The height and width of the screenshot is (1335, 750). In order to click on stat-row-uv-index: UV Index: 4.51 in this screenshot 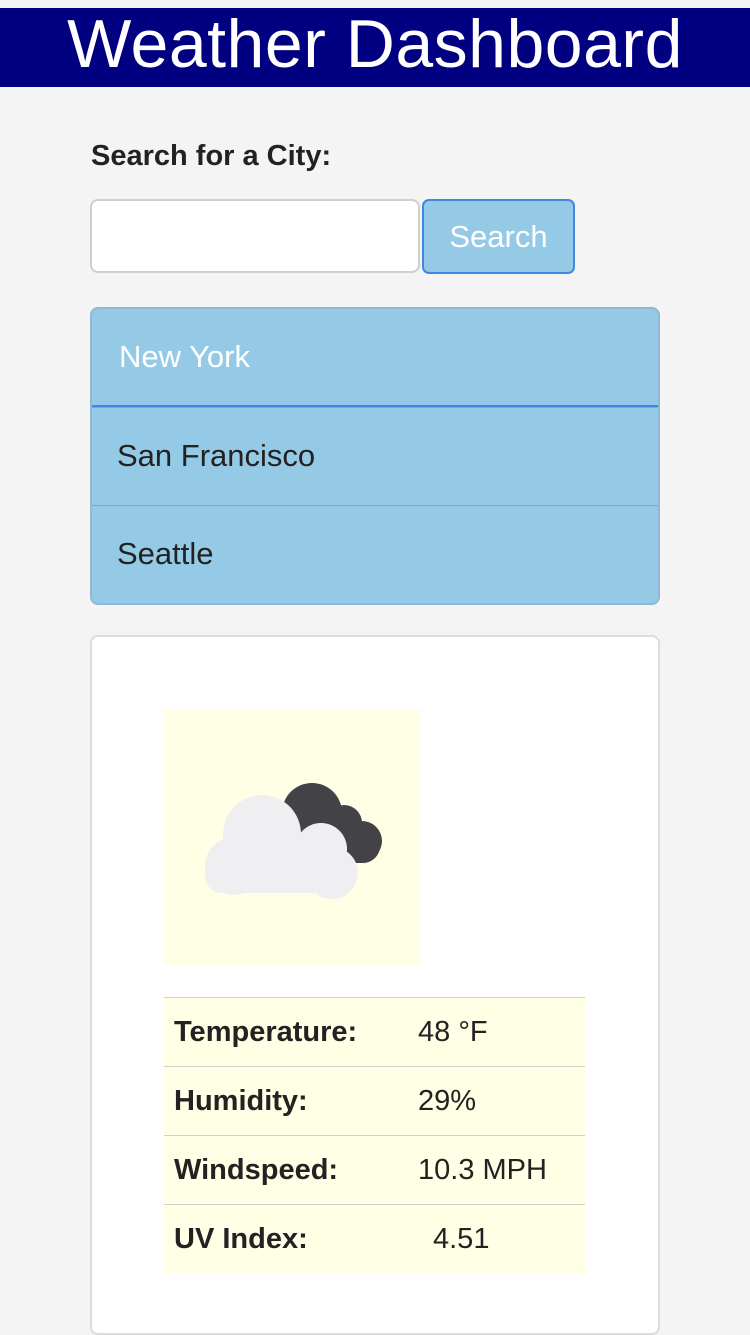, I will do `click(374, 1238)`.